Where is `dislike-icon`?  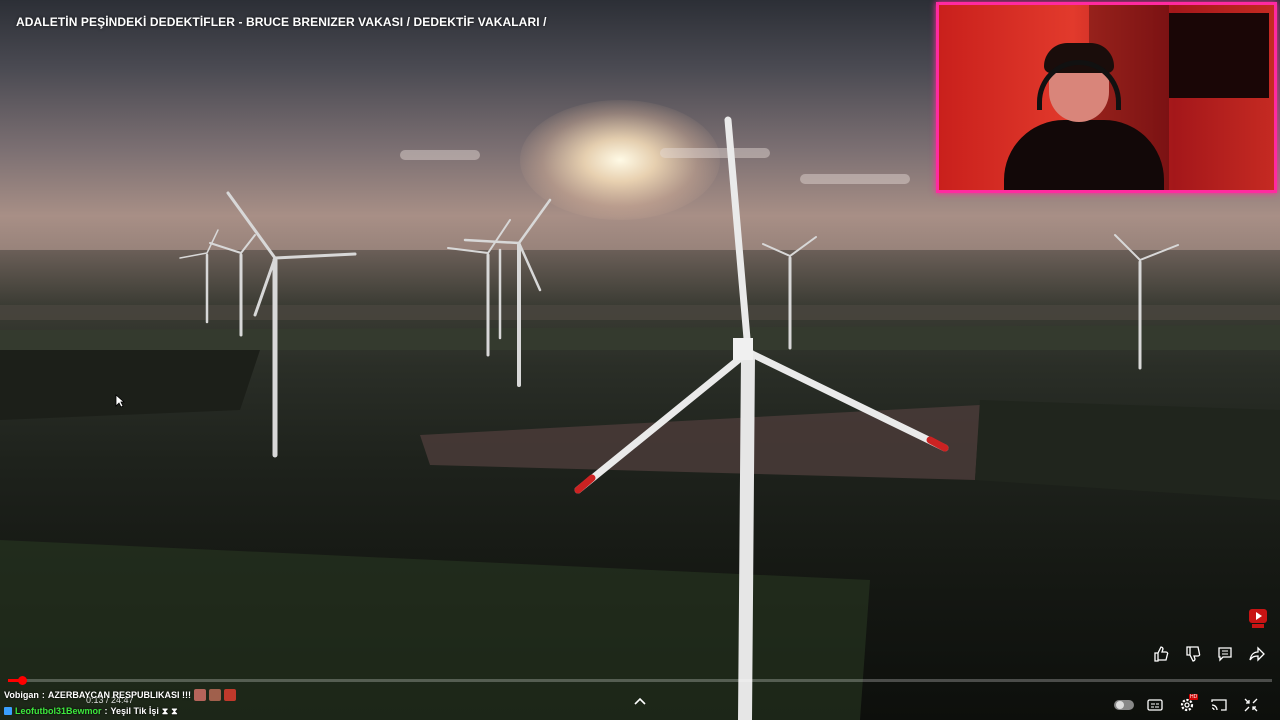 dislike-icon is located at coordinates (1193, 654).